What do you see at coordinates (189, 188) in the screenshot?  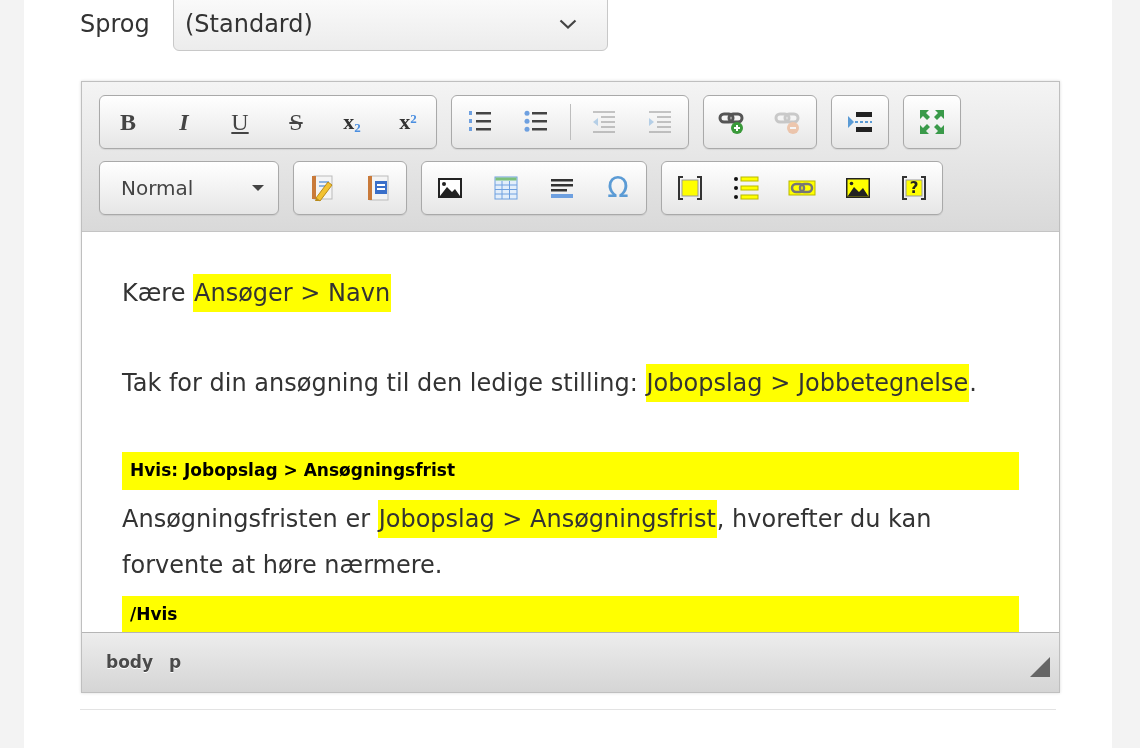 I see `format-dropdown: Normal` at bounding box center [189, 188].